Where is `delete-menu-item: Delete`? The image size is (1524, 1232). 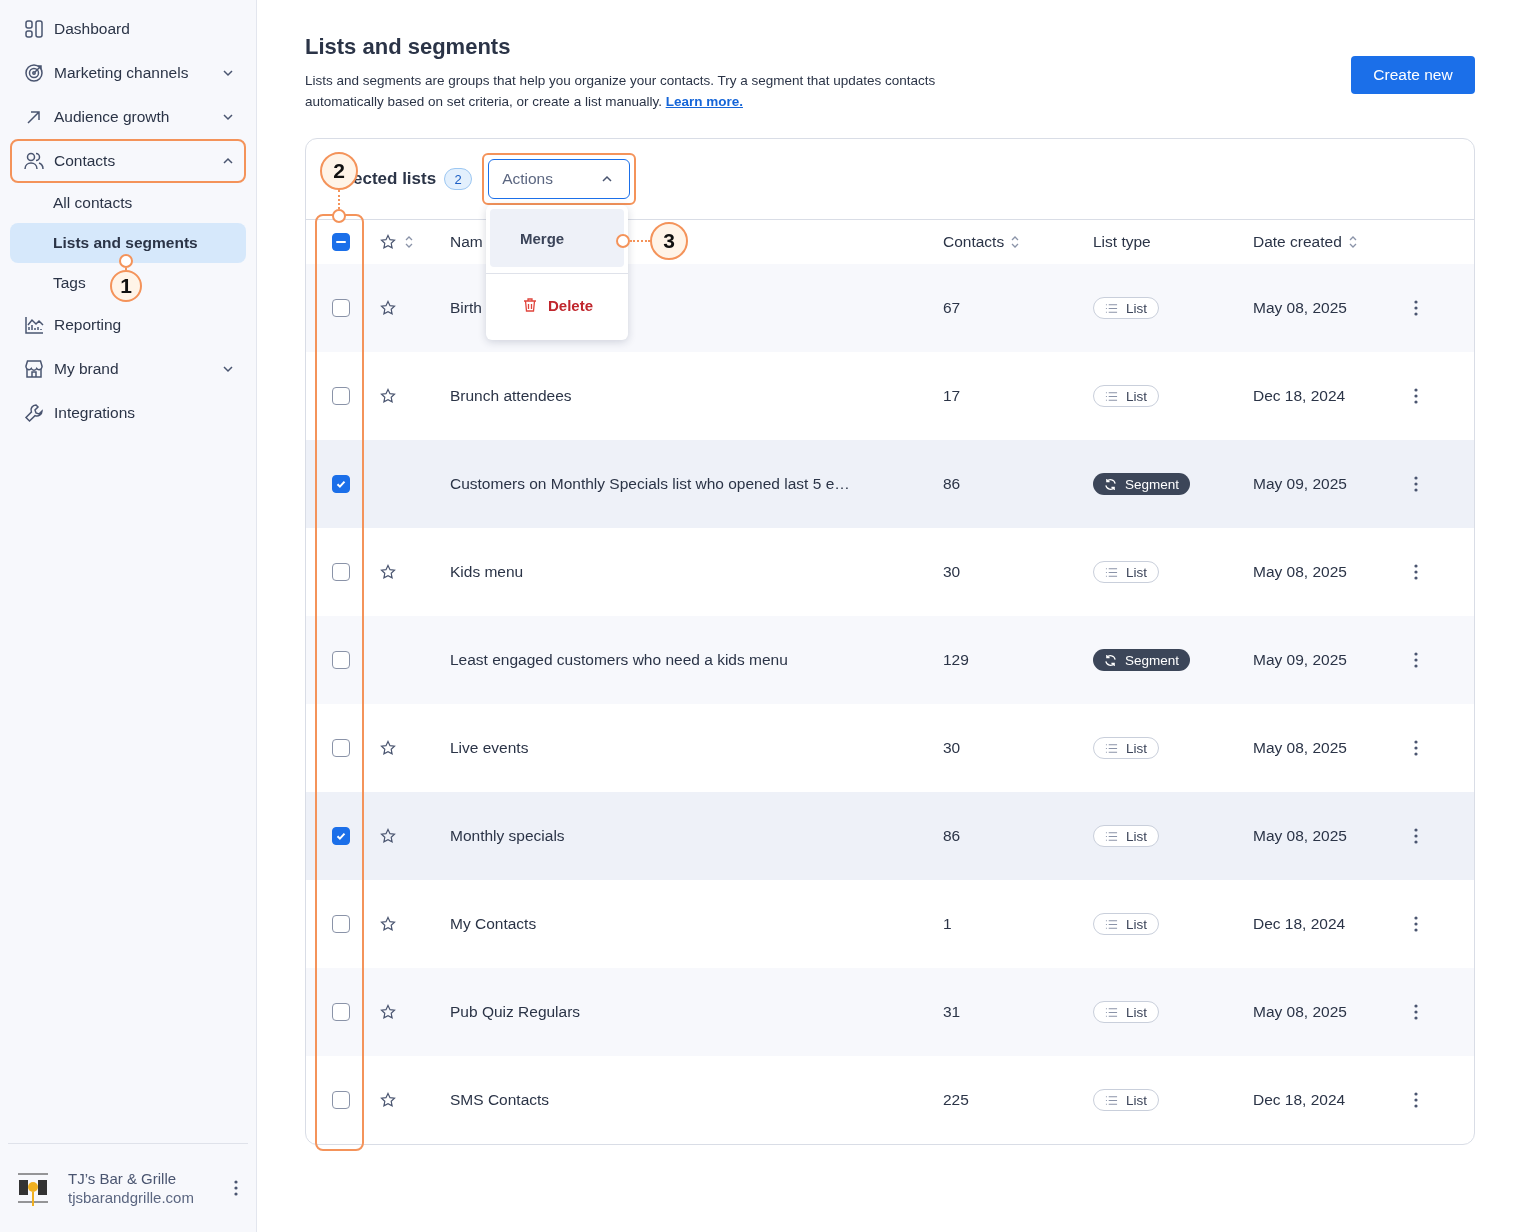 delete-menu-item: Delete is located at coordinates (557, 305).